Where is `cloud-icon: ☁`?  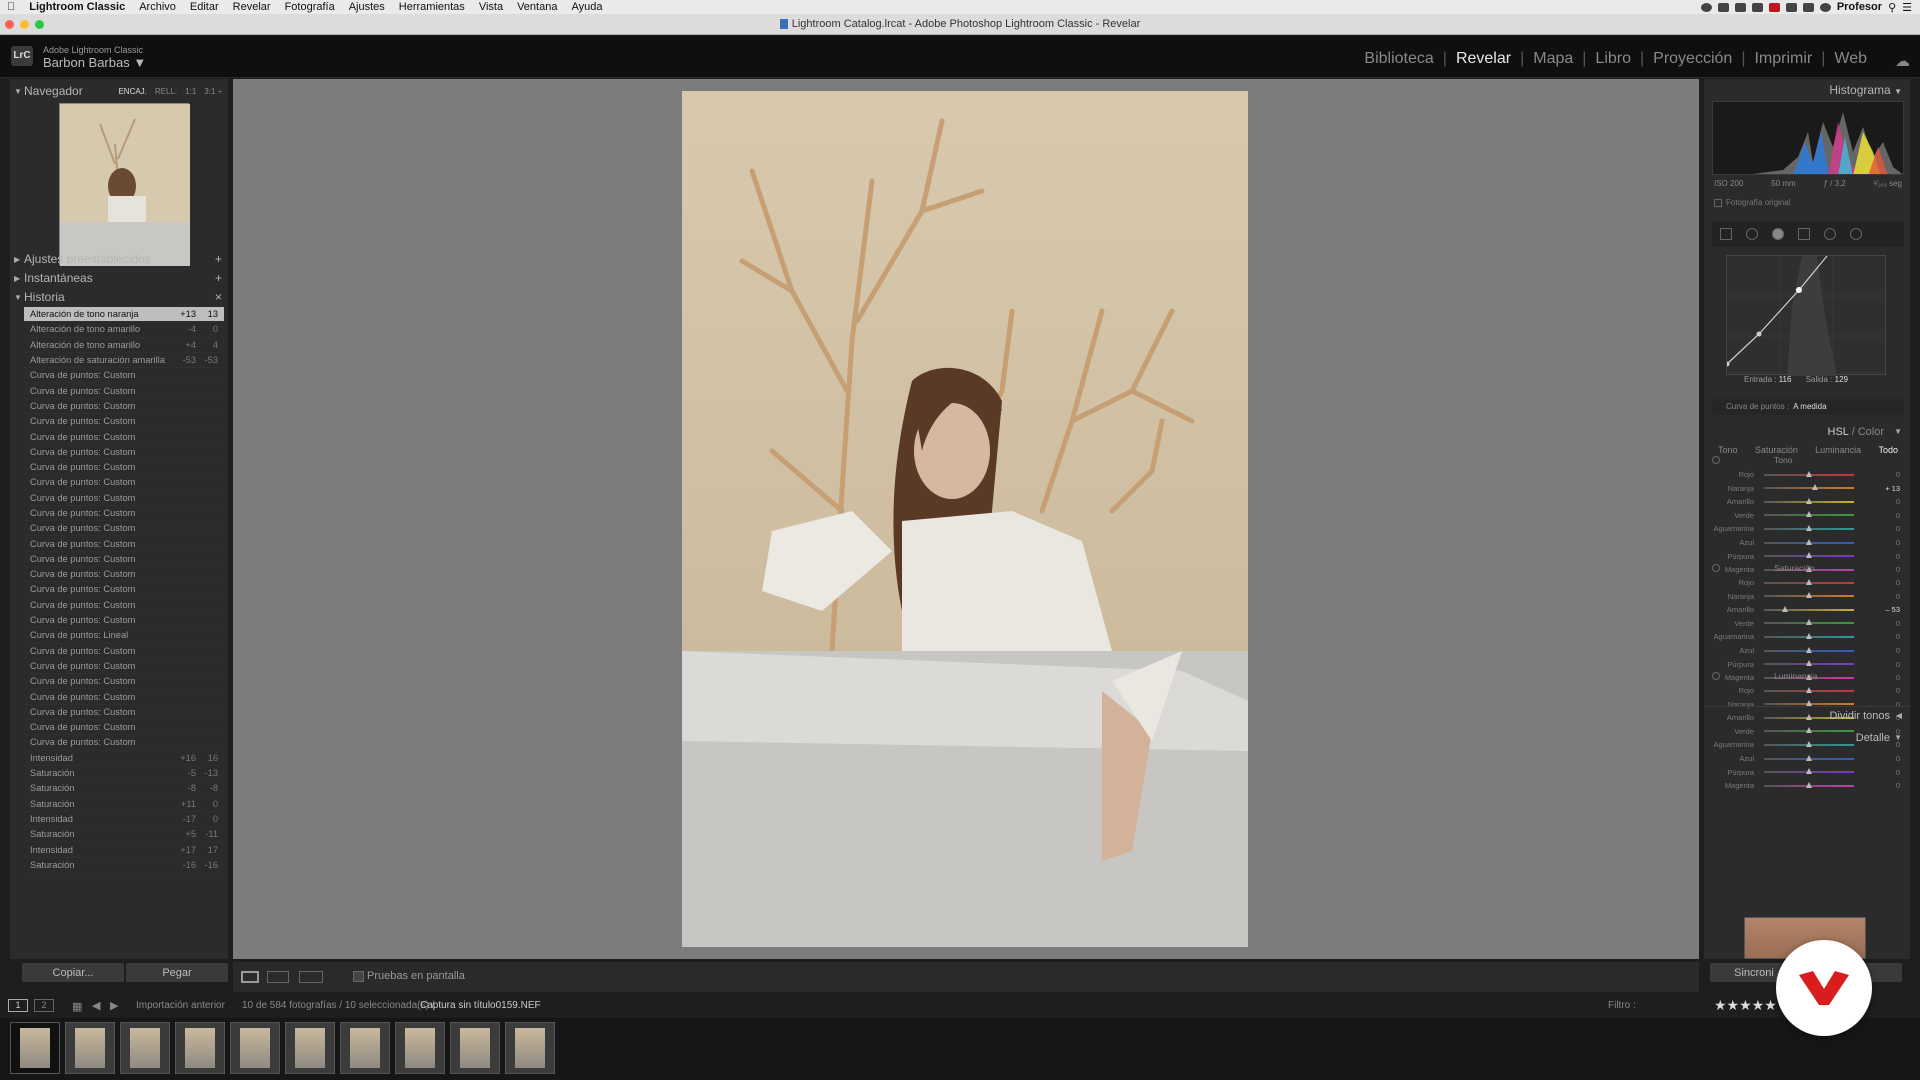
cloud-icon: ☁ is located at coordinates (1902, 61).